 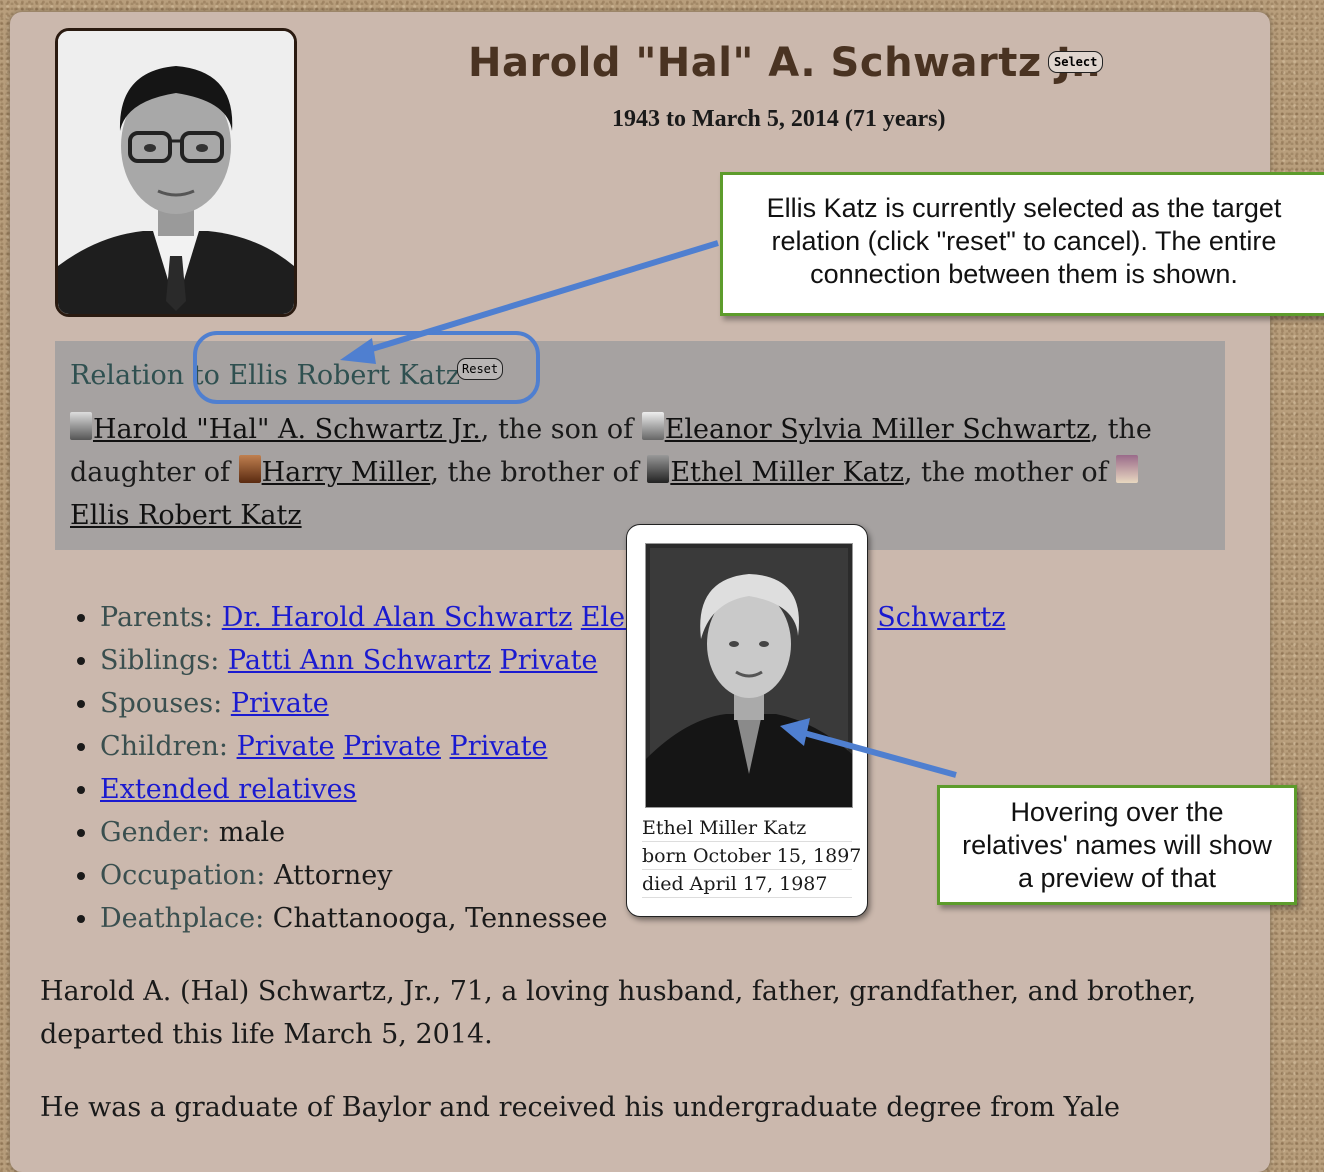 I want to click on chain-person-link: Ellis Robert Katz, so click(x=186, y=515).